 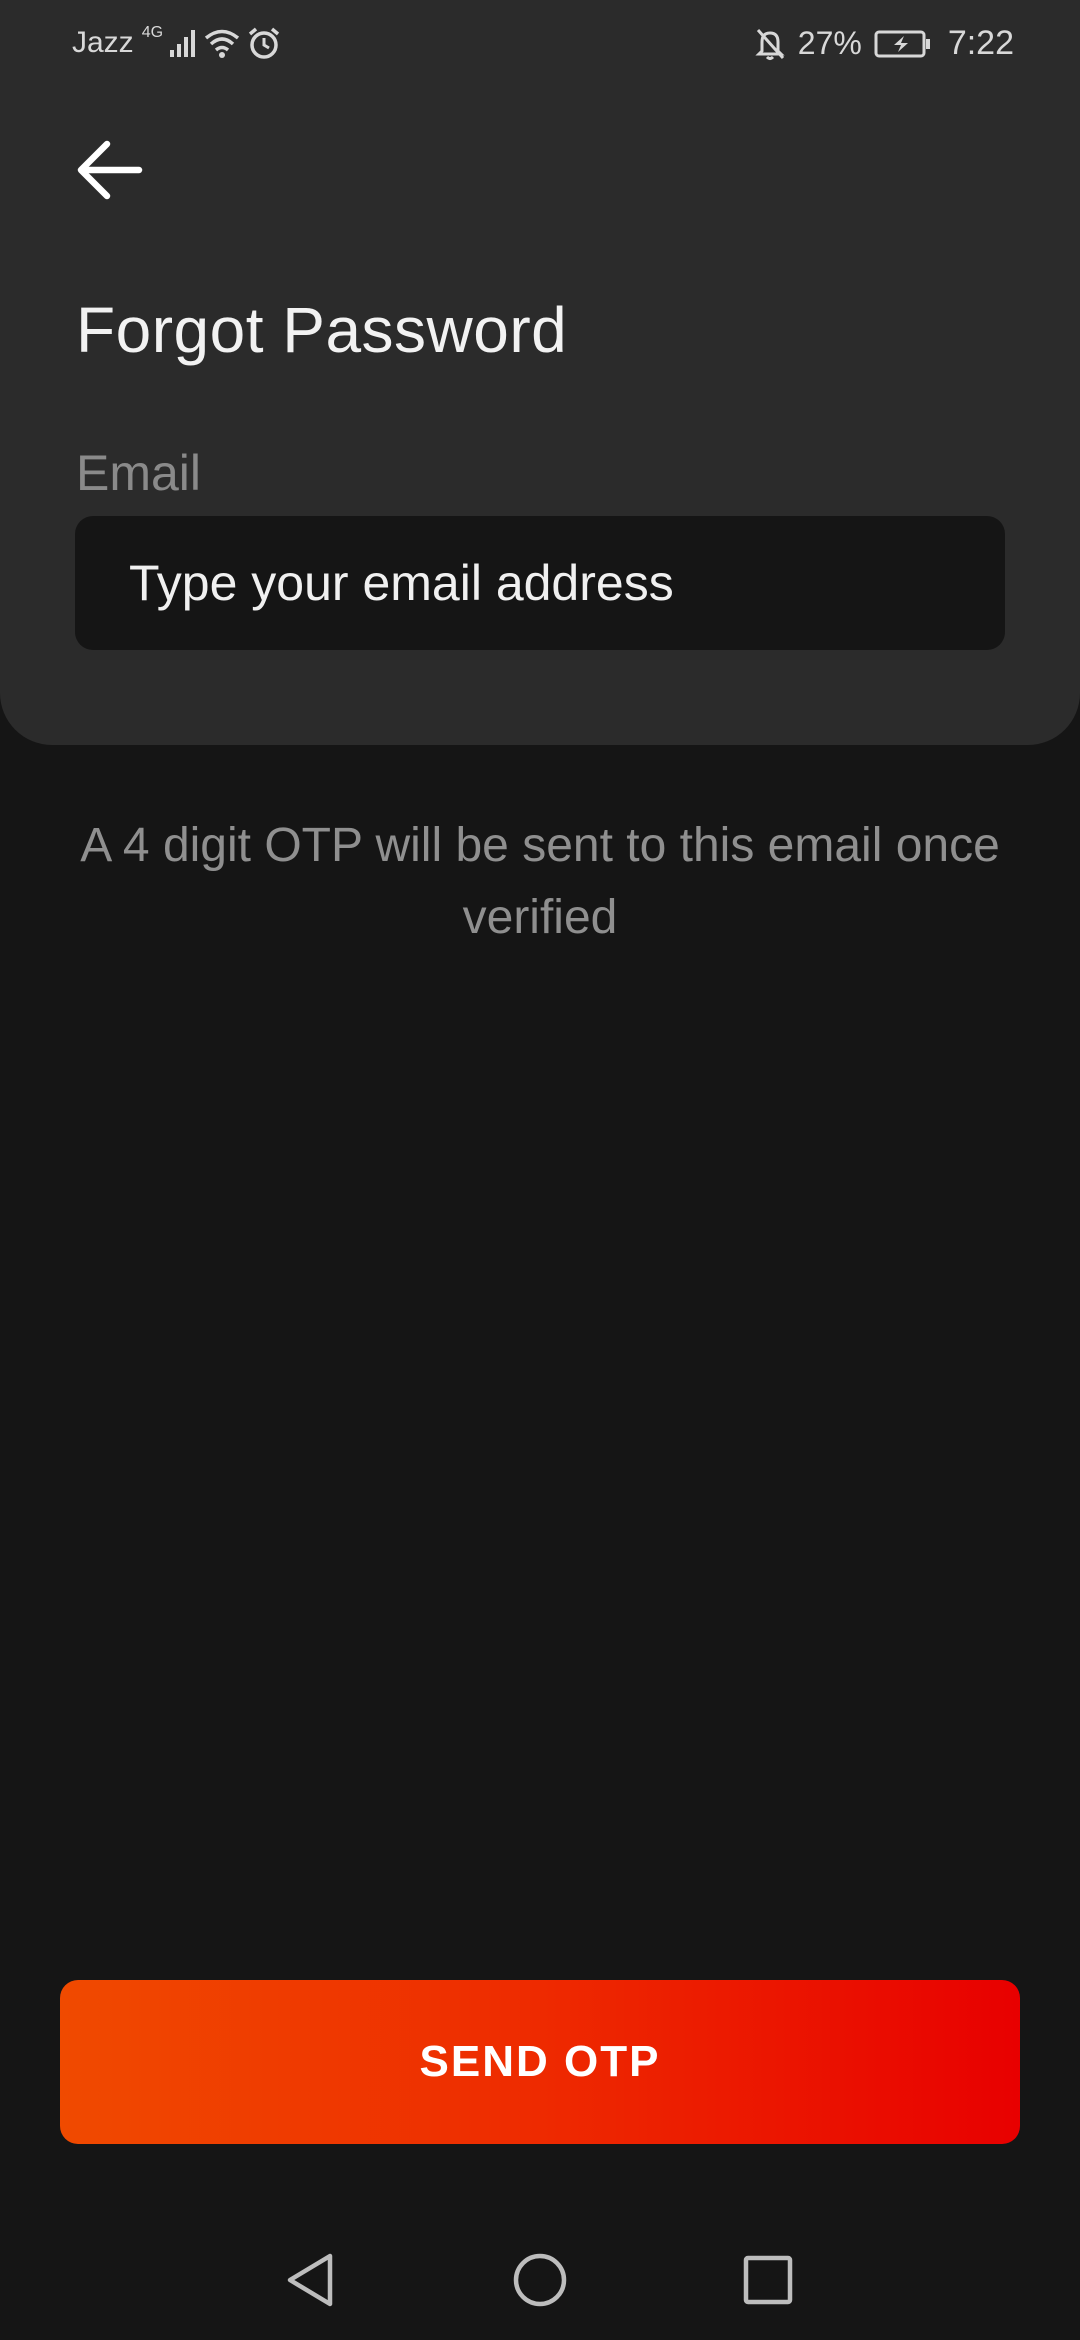 I want to click on page-title: Forgot Password, so click(x=322, y=330).